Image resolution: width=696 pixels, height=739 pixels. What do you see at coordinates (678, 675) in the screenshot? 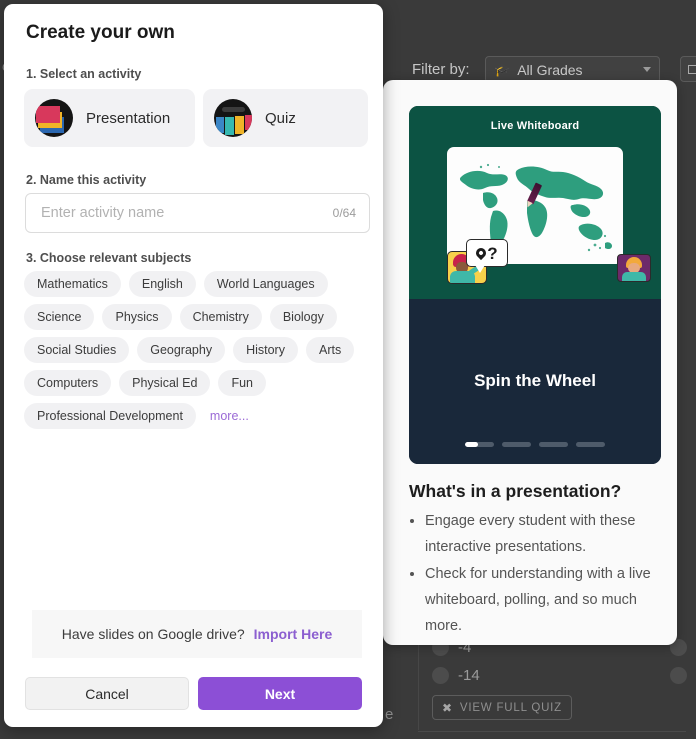
I see `answer-right-dot-icon` at bounding box center [678, 675].